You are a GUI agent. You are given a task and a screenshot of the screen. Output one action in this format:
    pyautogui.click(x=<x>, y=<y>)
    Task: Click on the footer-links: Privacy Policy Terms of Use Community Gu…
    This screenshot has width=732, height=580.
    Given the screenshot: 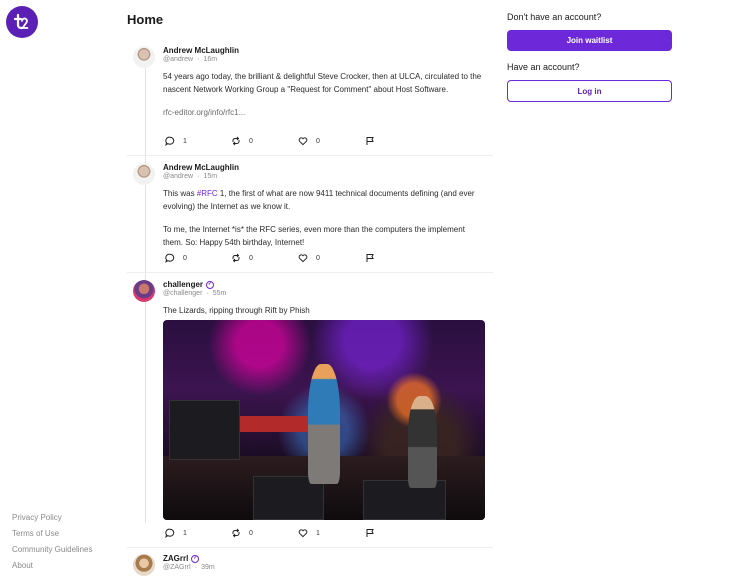 What is the action you would take?
    pyautogui.click(x=52, y=544)
    